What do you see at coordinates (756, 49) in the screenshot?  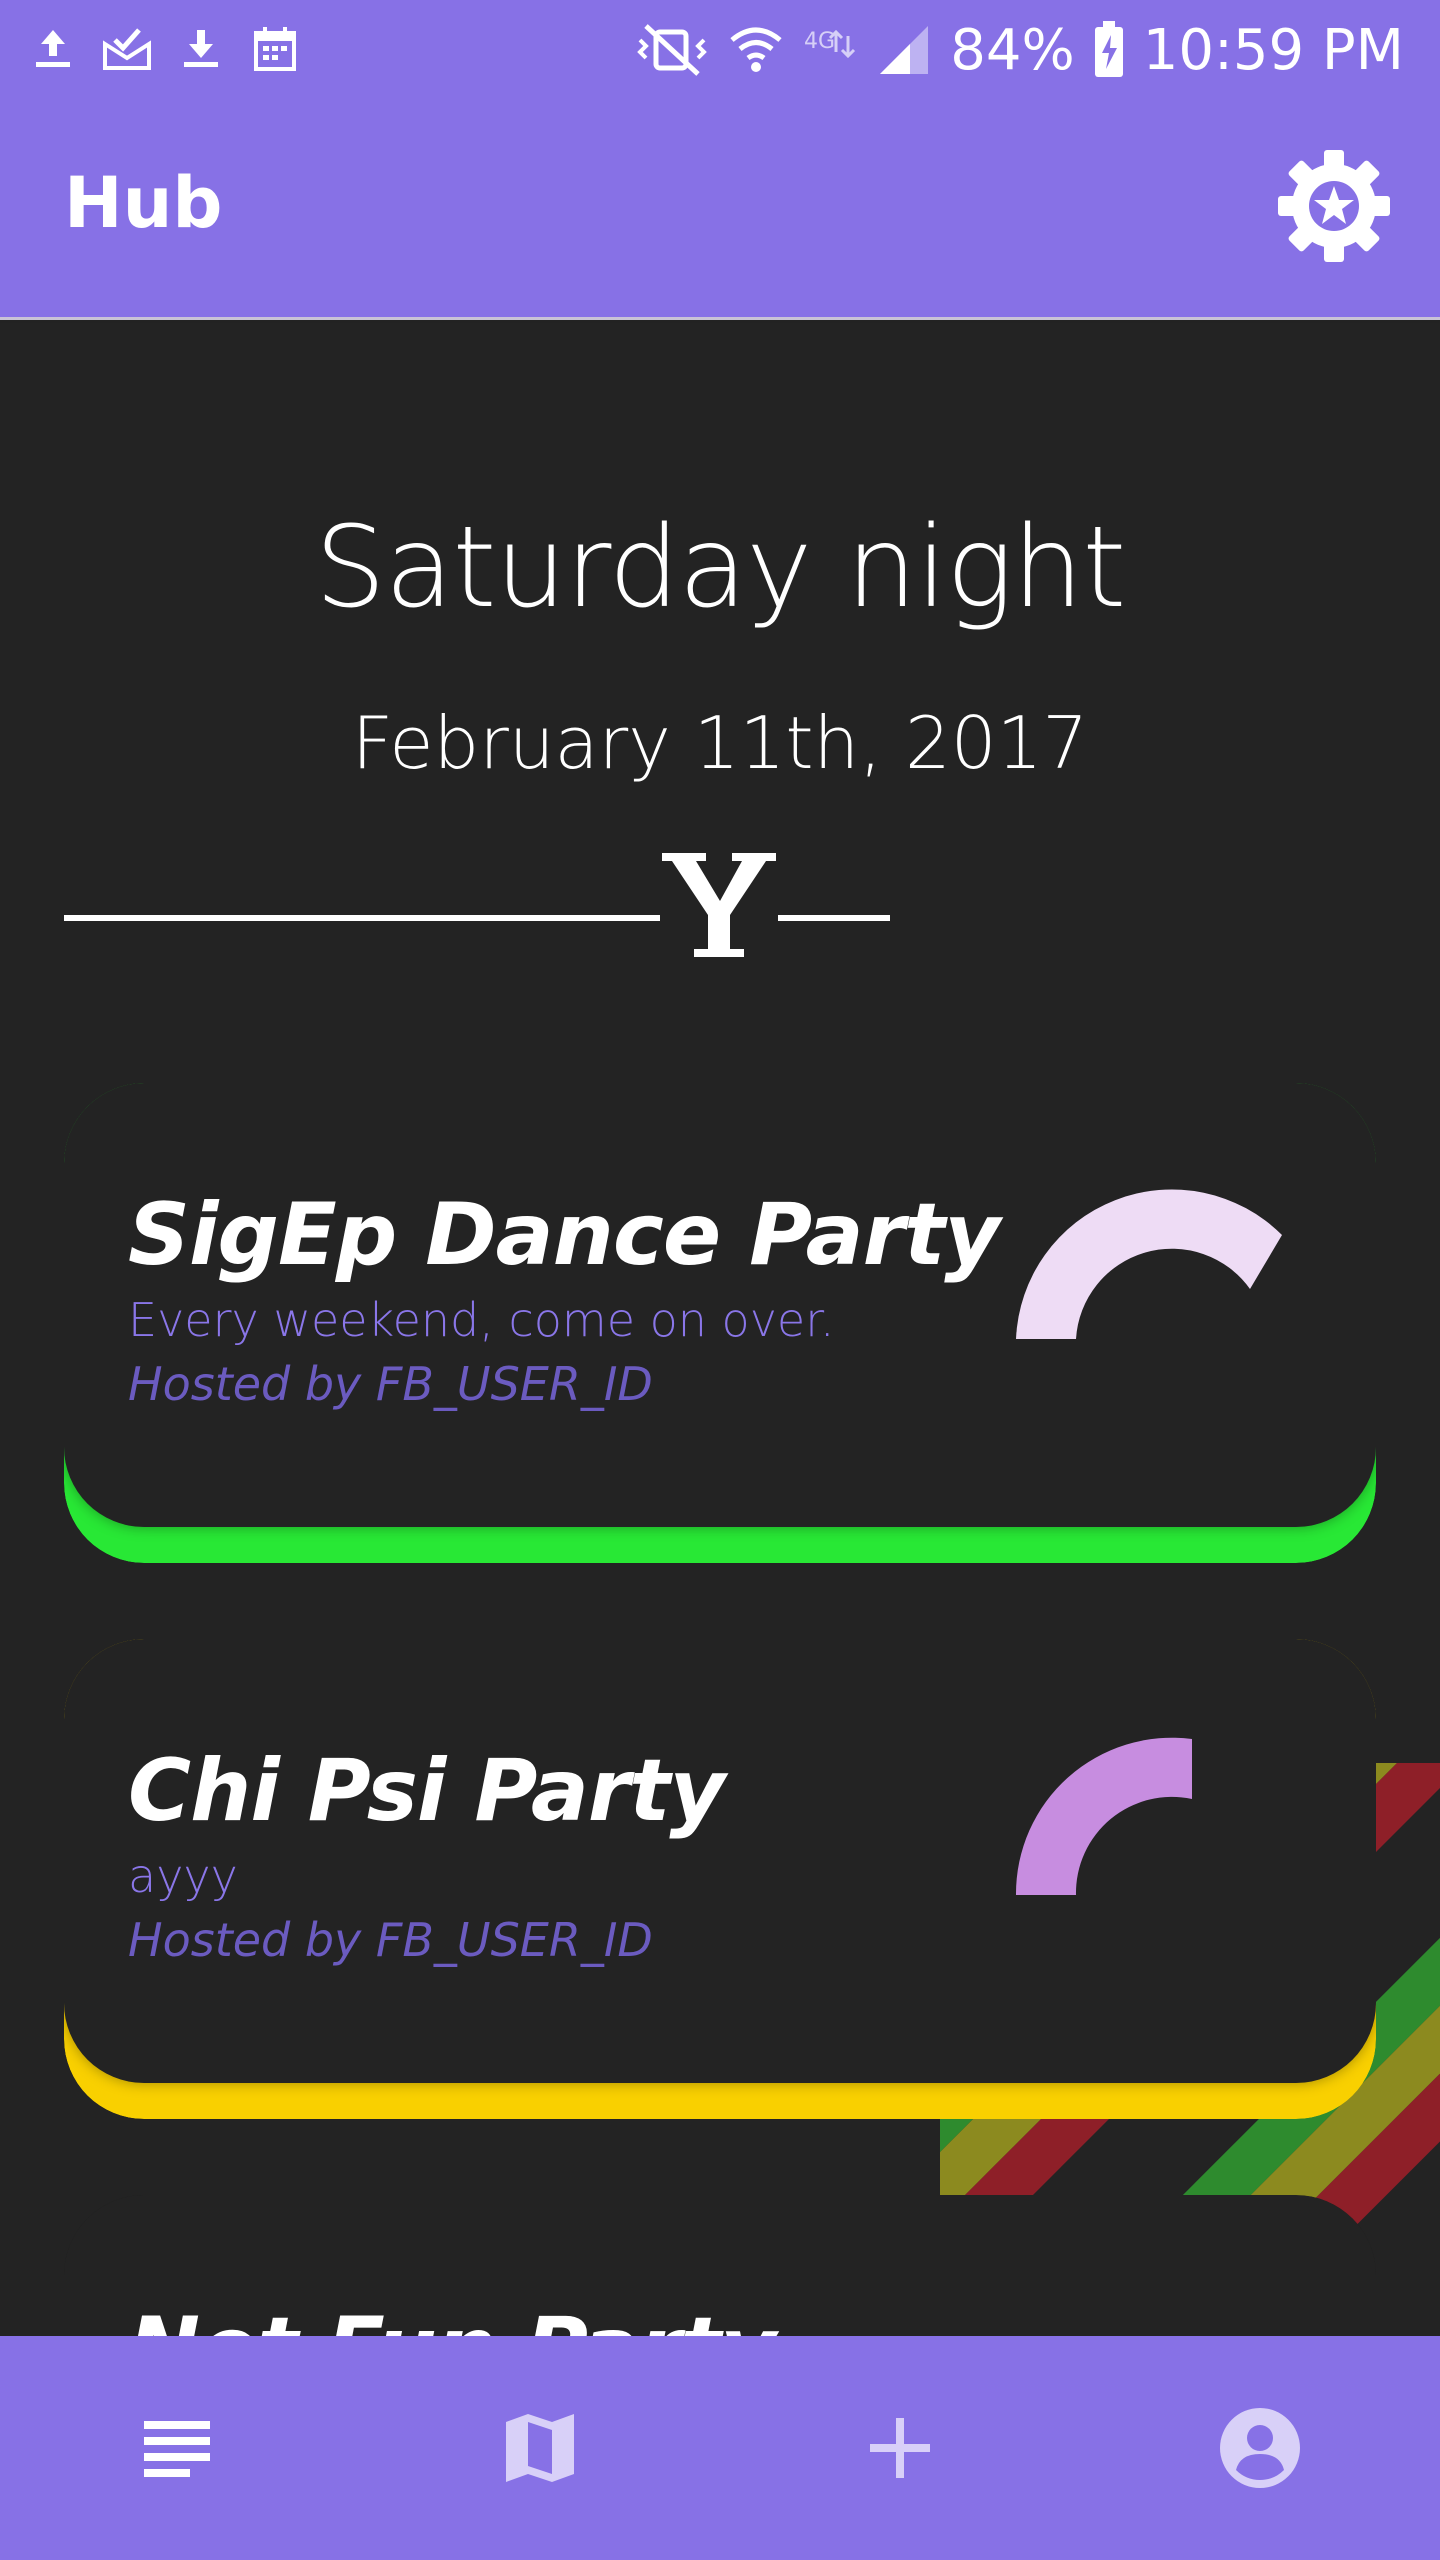 I see `wifi-icon` at bounding box center [756, 49].